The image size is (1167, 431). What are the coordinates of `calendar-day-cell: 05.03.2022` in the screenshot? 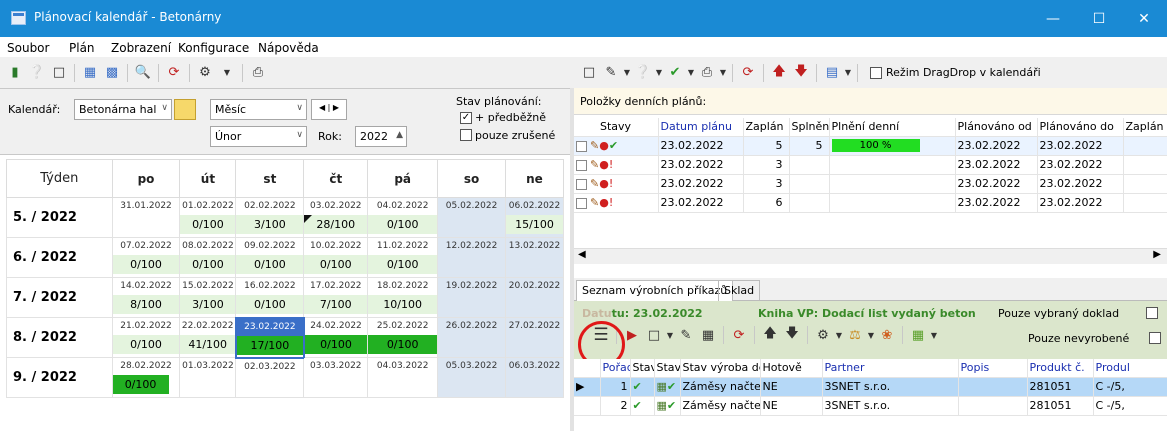 It's located at (471, 377).